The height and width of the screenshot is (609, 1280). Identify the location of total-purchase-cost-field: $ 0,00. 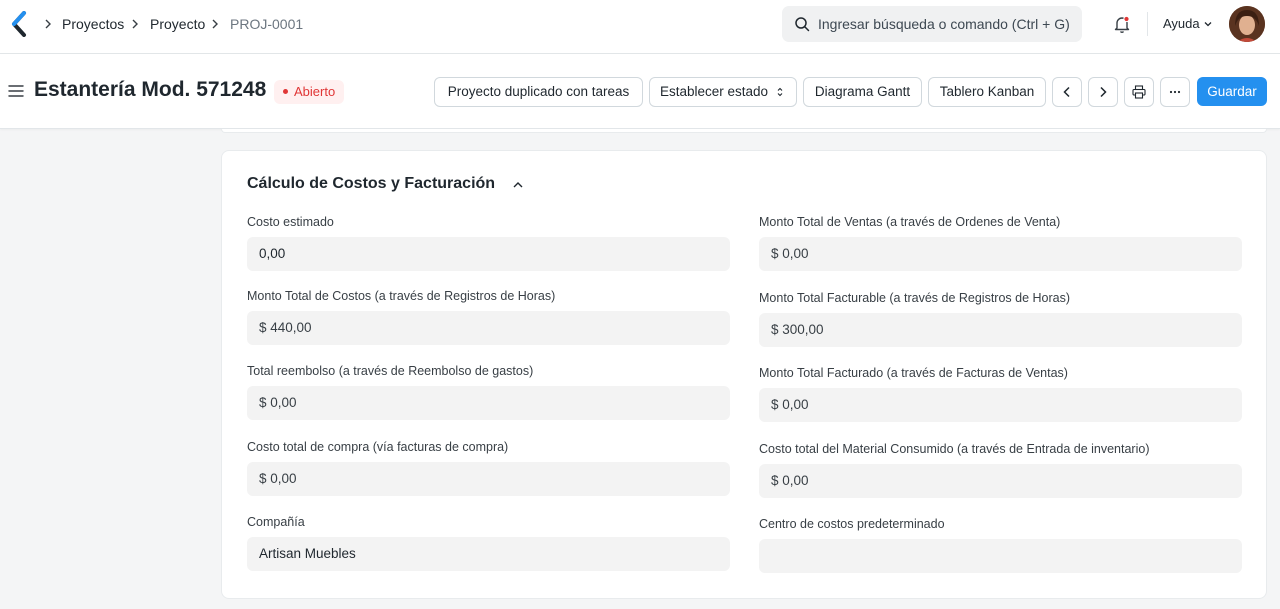
(488, 479).